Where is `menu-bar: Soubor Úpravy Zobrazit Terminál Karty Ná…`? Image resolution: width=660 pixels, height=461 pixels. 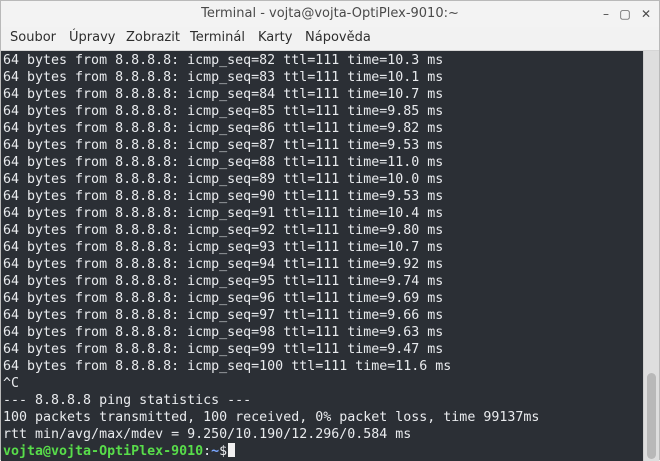
menu-bar: Soubor Úpravy Zobrazit Terminál Karty Ná… is located at coordinates (330, 39).